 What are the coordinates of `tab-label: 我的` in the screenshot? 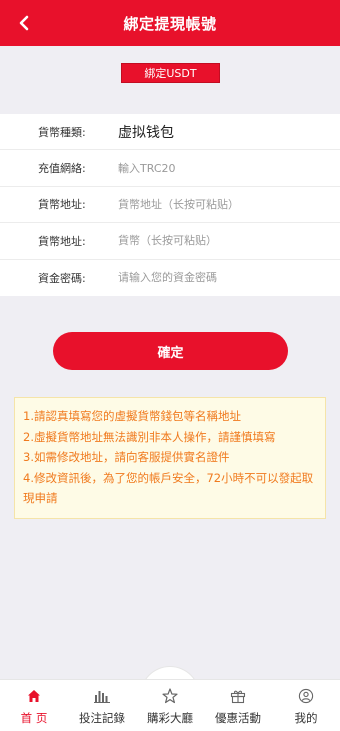 It's located at (306, 718).